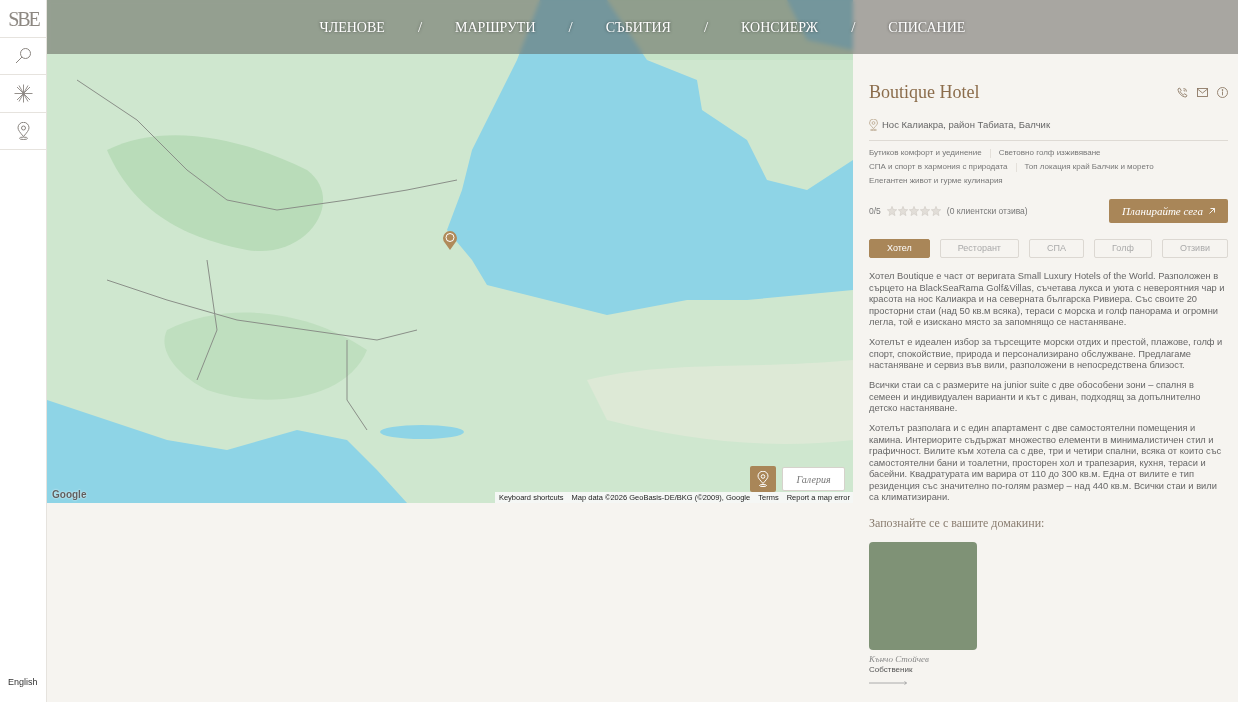 The height and width of the screenshot is (702, 1238). Describe the element at coordinates (899, 659) in the screenshot. I see `host-name: Кънчо Стойчев` at that location.